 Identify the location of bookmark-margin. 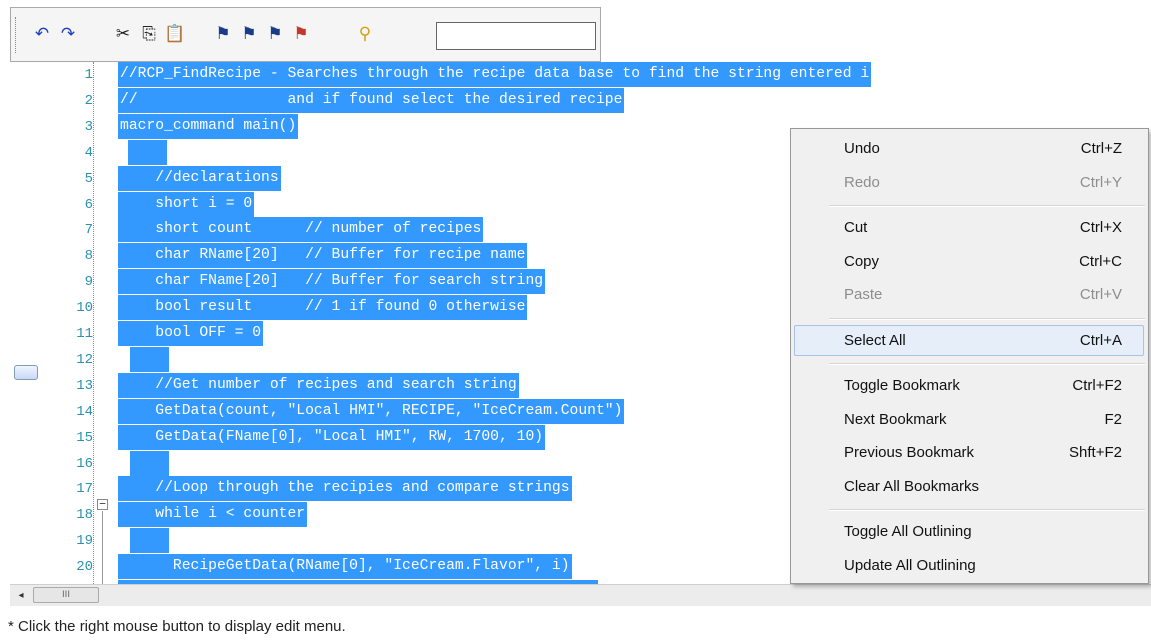
(26, 323).